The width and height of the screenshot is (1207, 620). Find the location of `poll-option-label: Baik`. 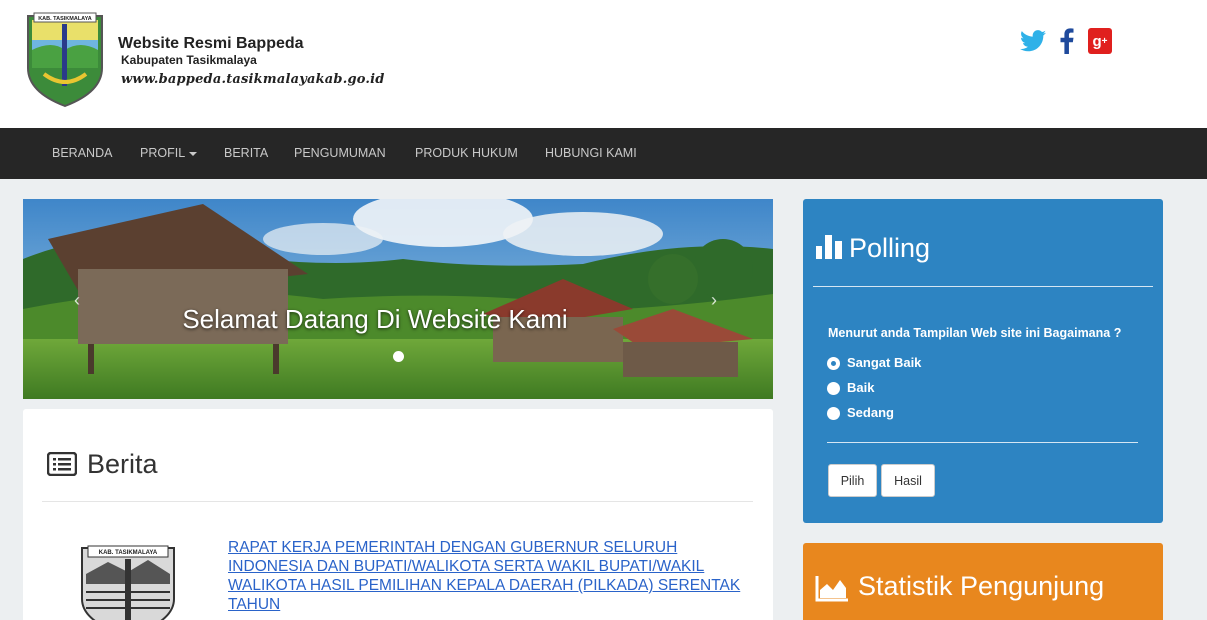

poll-option-label: Baik is located at coordinates (861, 387).